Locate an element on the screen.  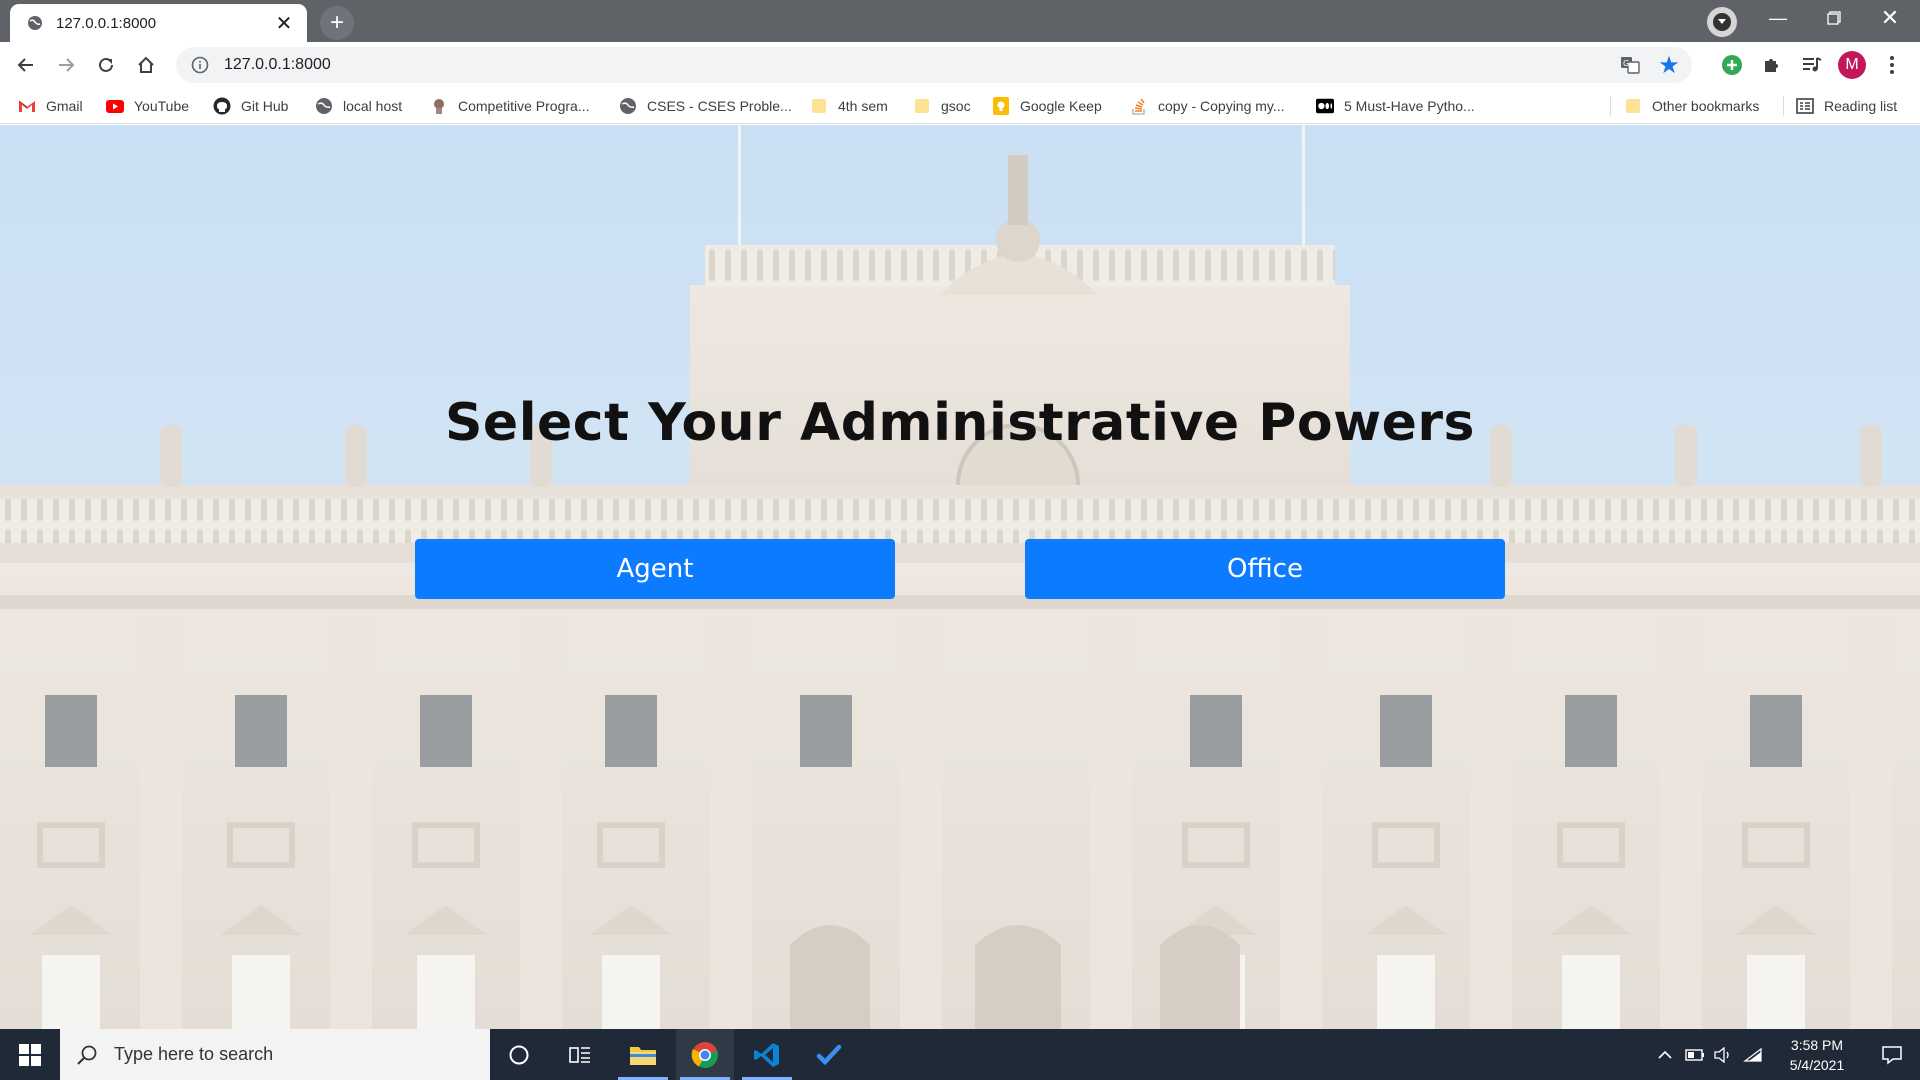
taskbar-search-box: Type here to search is located at coordinates (275, 1054).